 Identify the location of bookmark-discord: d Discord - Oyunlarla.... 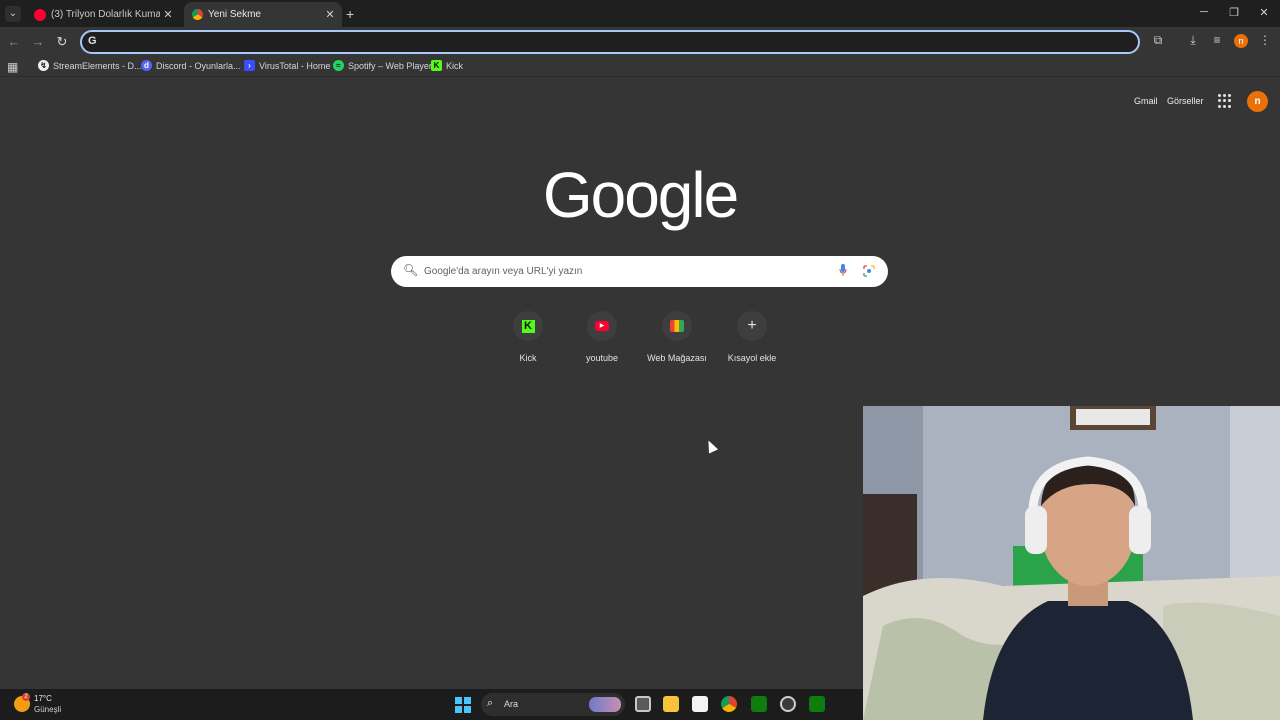
(191, 65).